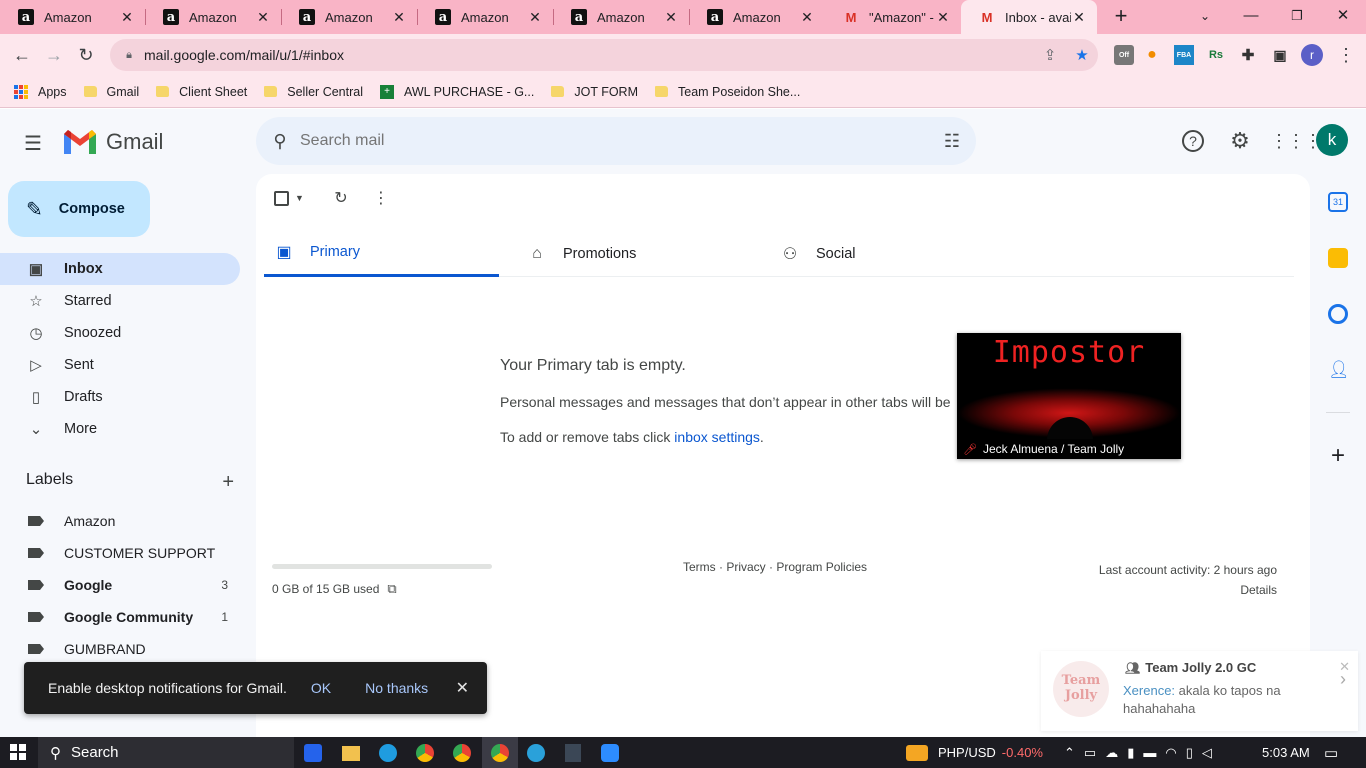 This screenshot has width=1366, height=768. I want to click on select-dropdown-icon: ▼, so click(299, 198).